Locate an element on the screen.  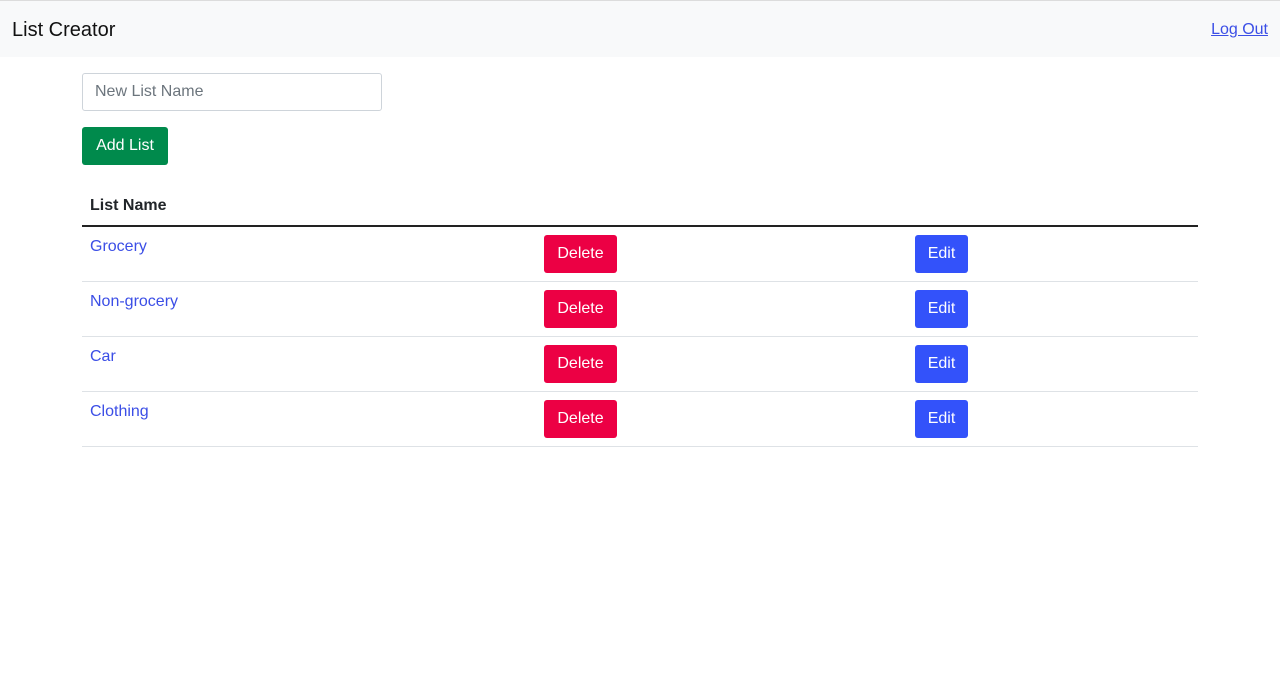
list-link-grocery: Grocery is located at coordinates (118, 246).